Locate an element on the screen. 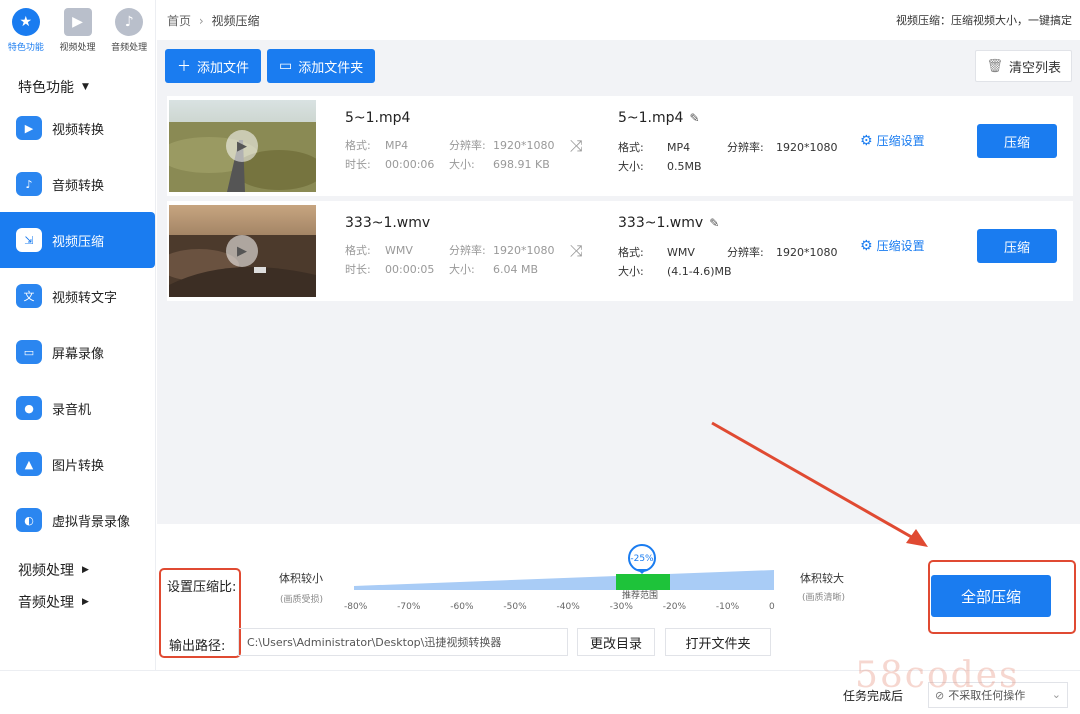  tab-audio: ♪ 音频处理 is located at coordinates (129, 36).